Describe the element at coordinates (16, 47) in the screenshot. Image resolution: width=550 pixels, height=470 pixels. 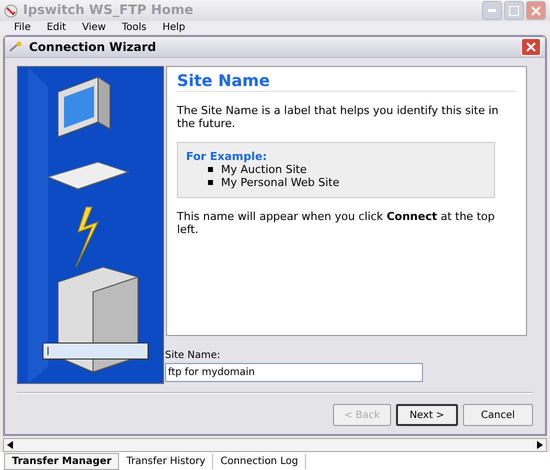
I see `wand-icon` at that location.